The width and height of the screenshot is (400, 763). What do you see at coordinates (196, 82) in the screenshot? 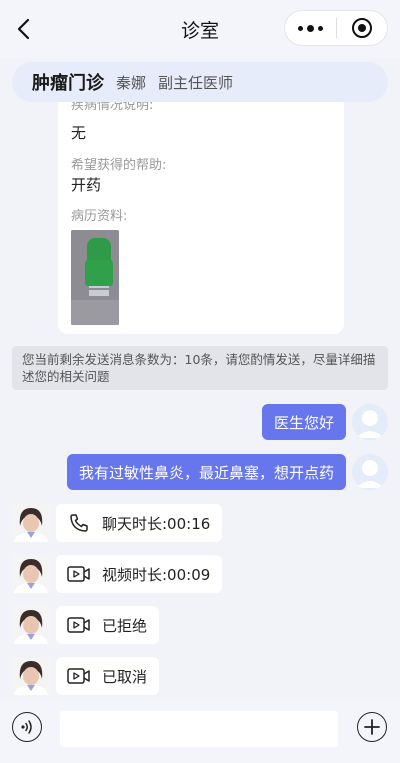
I see `doctor-title: 副主任医师` at bounding box center [196, 82].